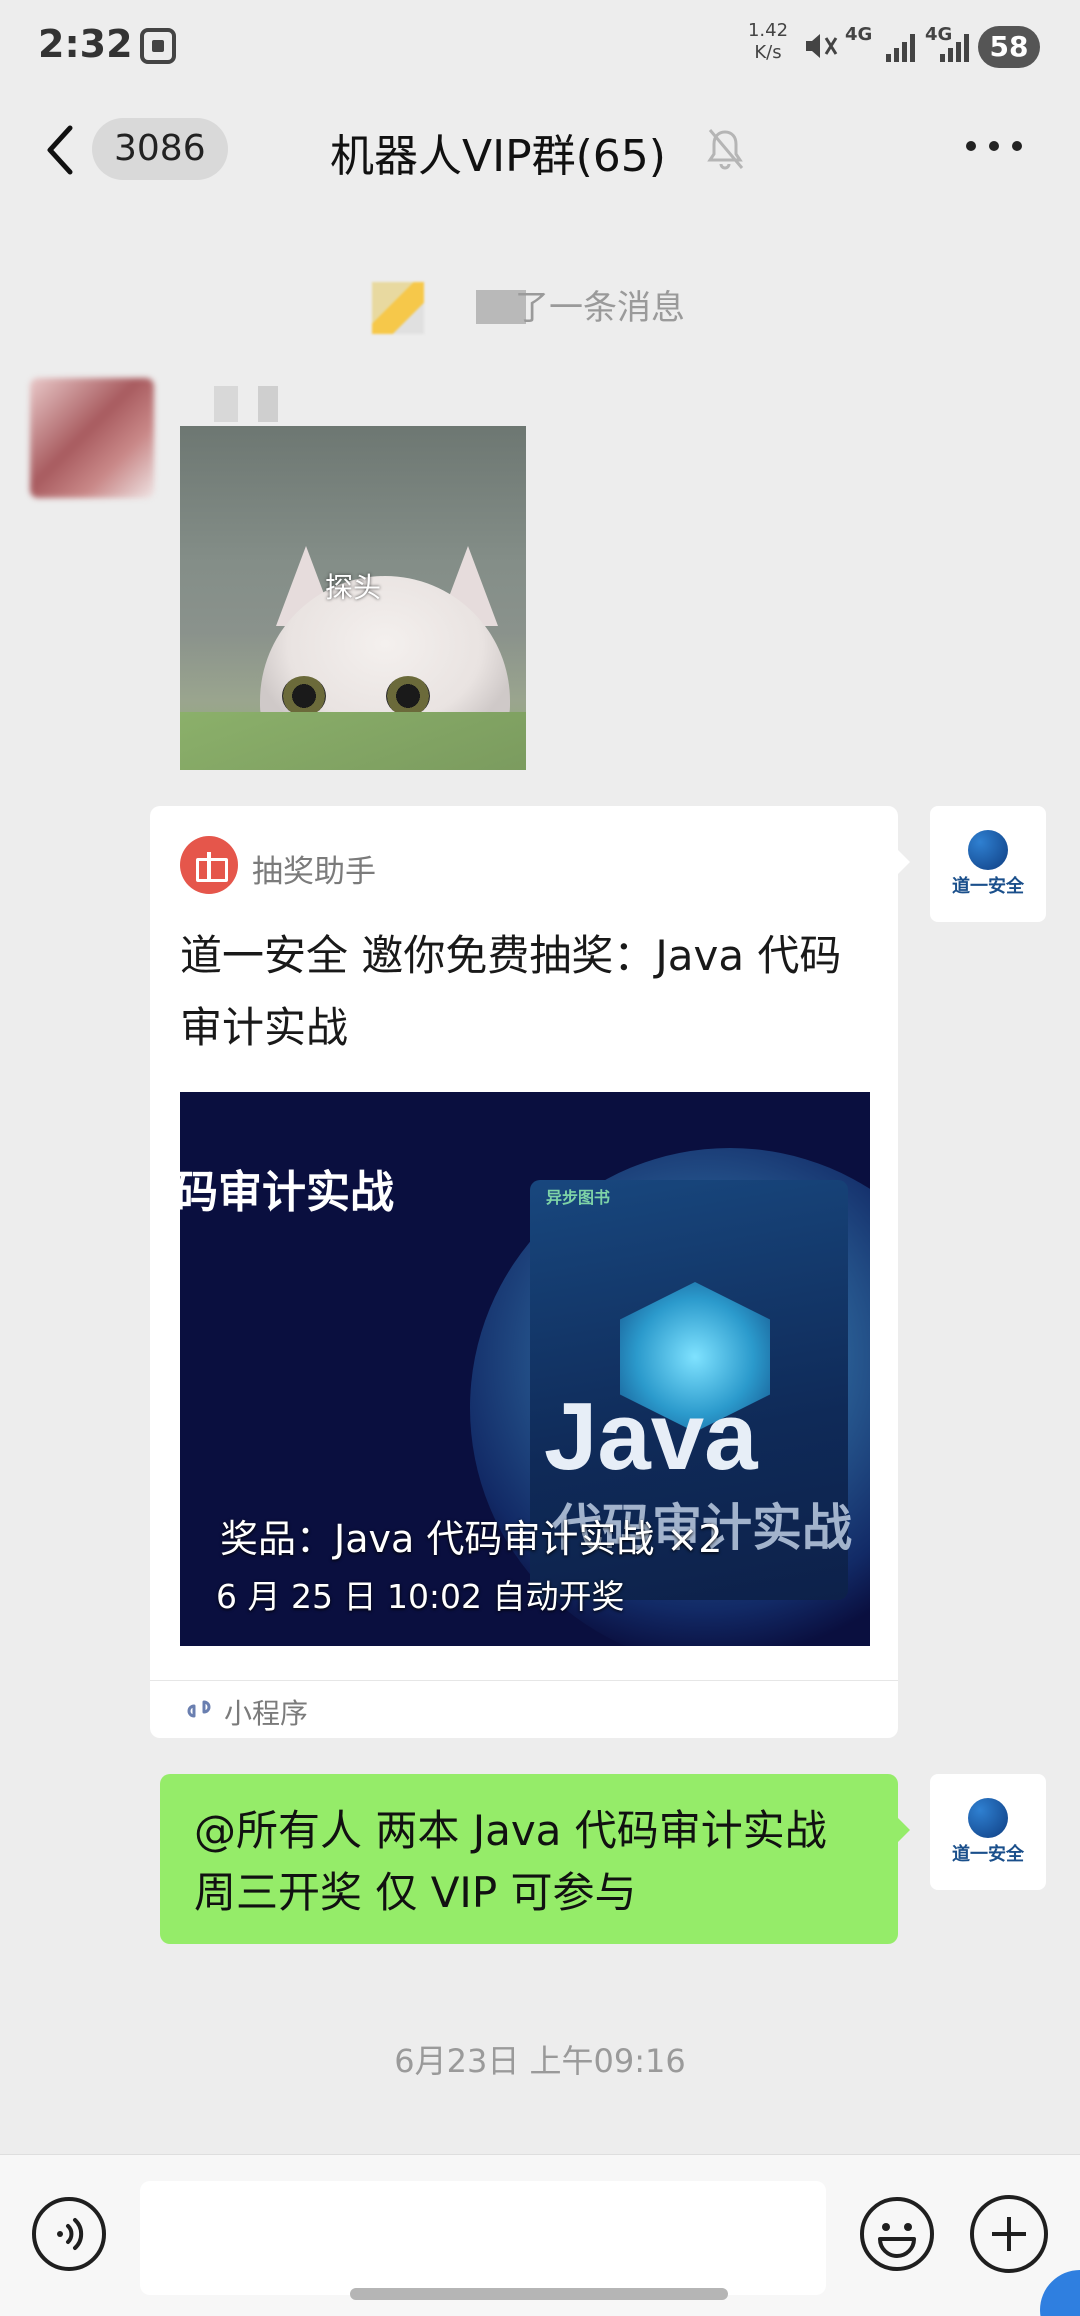 The height and width of the screenshot is (2316, 1080). What do you see at coordinates (994, 146) in the screenshot?
I see `more-icon` at bounding box center [994, 146].